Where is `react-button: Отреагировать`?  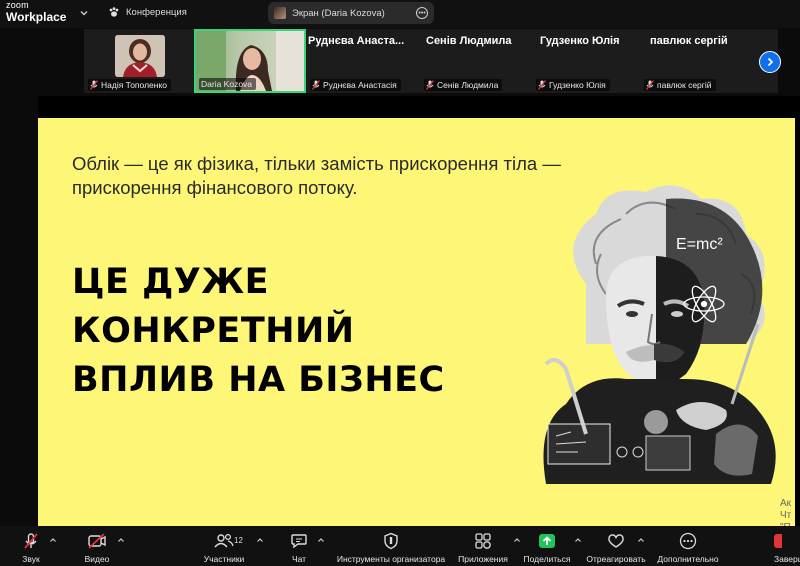
react-button: Отреагировать is located at coordinates (616, 546).